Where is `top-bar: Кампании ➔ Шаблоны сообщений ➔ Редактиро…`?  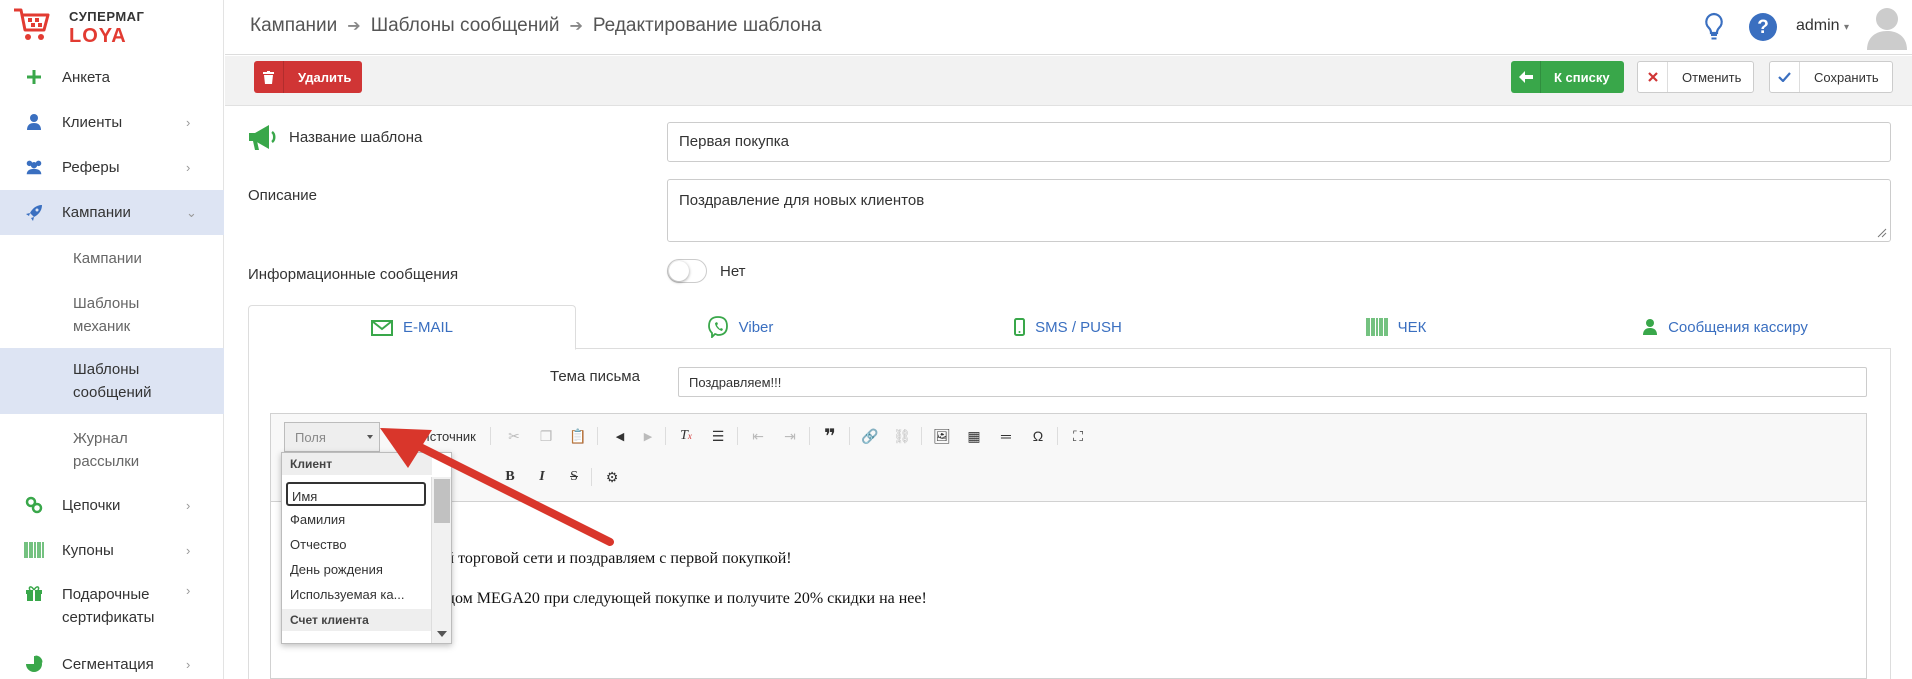
top-bar: Кампании ➔ Шаблоны сообщений ➔ Редактиро… is located at coordinates (1068, 27).